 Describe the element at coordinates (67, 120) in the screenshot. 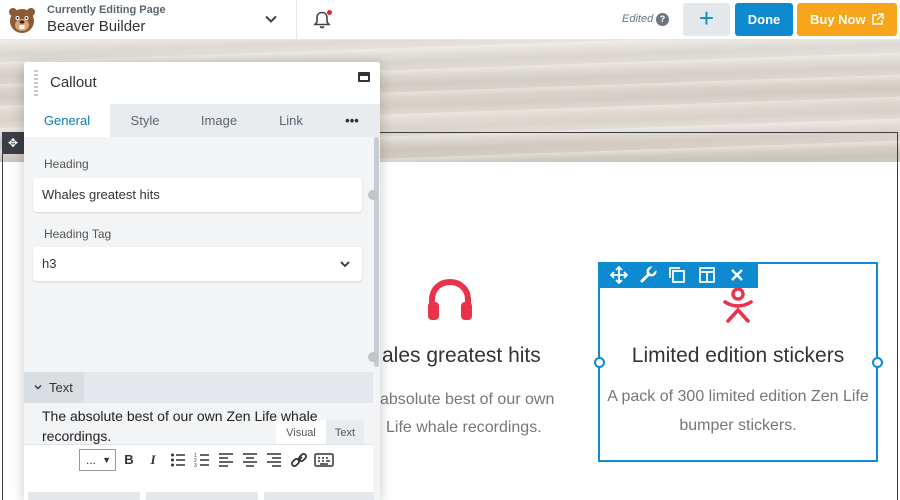

I see `tab-general: General` at that location.